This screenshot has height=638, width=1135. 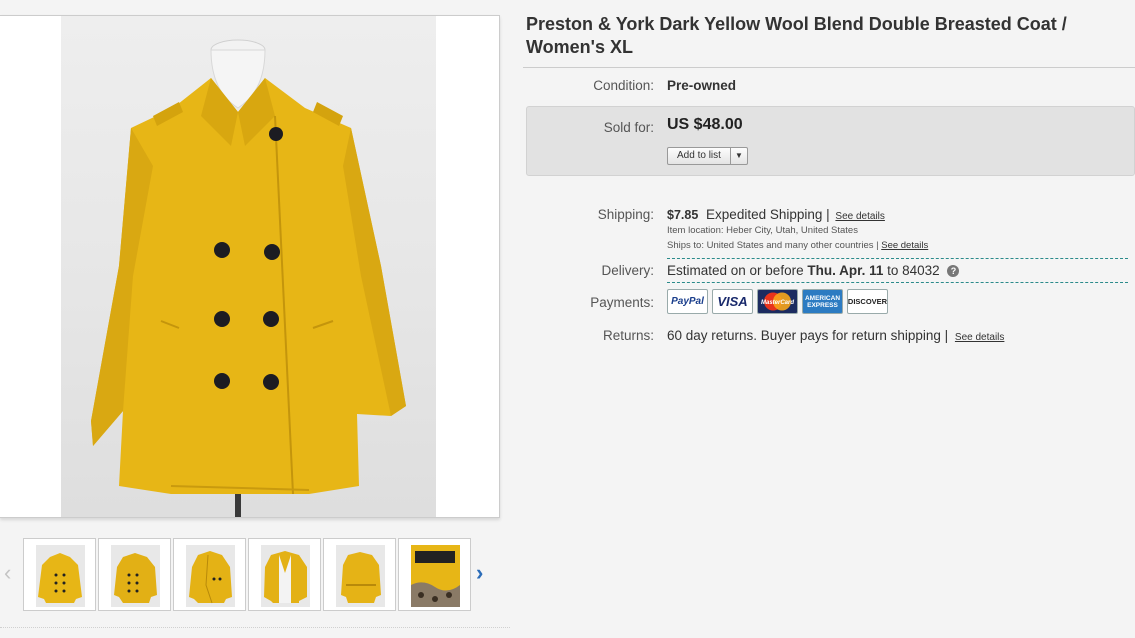 What do you see at coordinates (953, 271) in the screenshot?
I see `help-icon: ?` at bounding box center [953, 271].